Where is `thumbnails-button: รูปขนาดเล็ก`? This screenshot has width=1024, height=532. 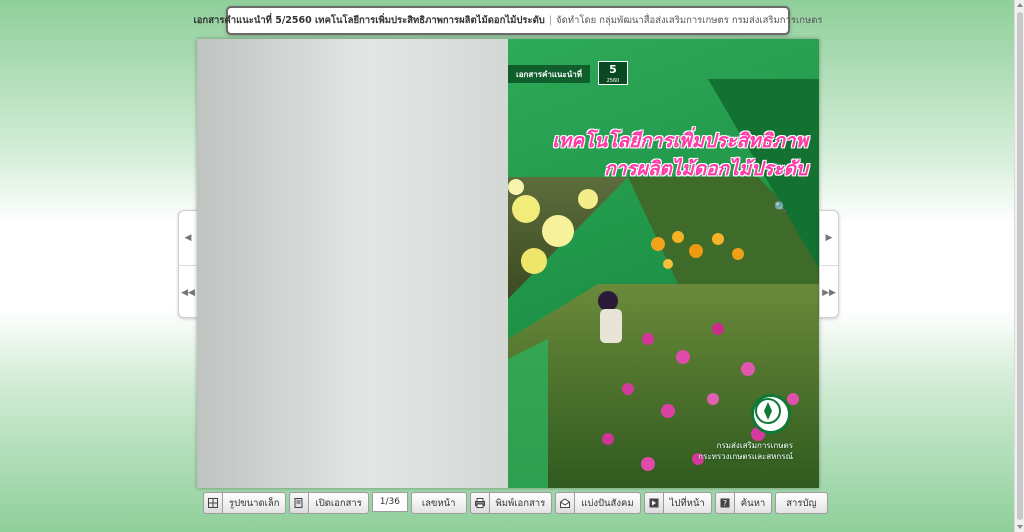 thumbnails-button: รูปขนาดเล็ก is located at coordinates (245, 503).